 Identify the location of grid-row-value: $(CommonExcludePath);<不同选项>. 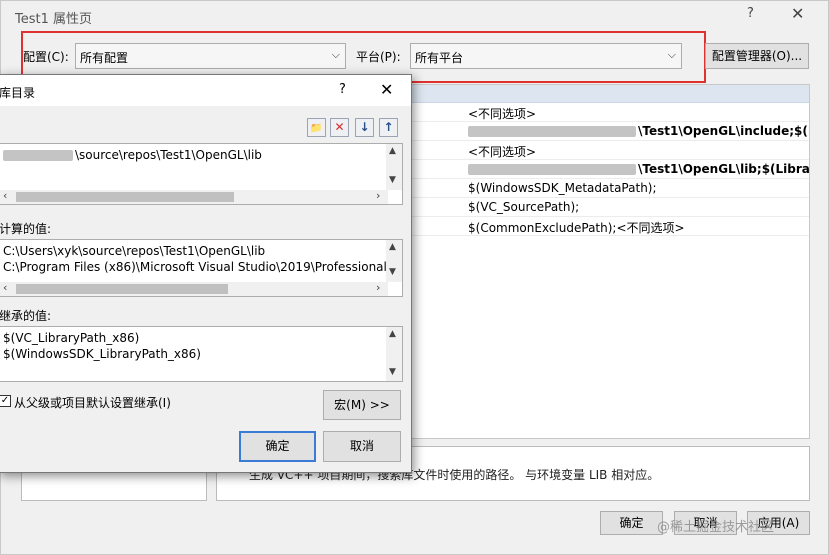
(576, 228).